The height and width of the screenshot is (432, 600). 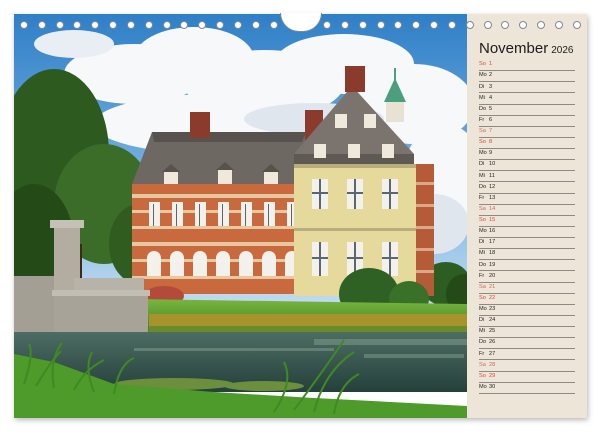 I want to click on day-row: Fr 20, so click(x=527, y=277).